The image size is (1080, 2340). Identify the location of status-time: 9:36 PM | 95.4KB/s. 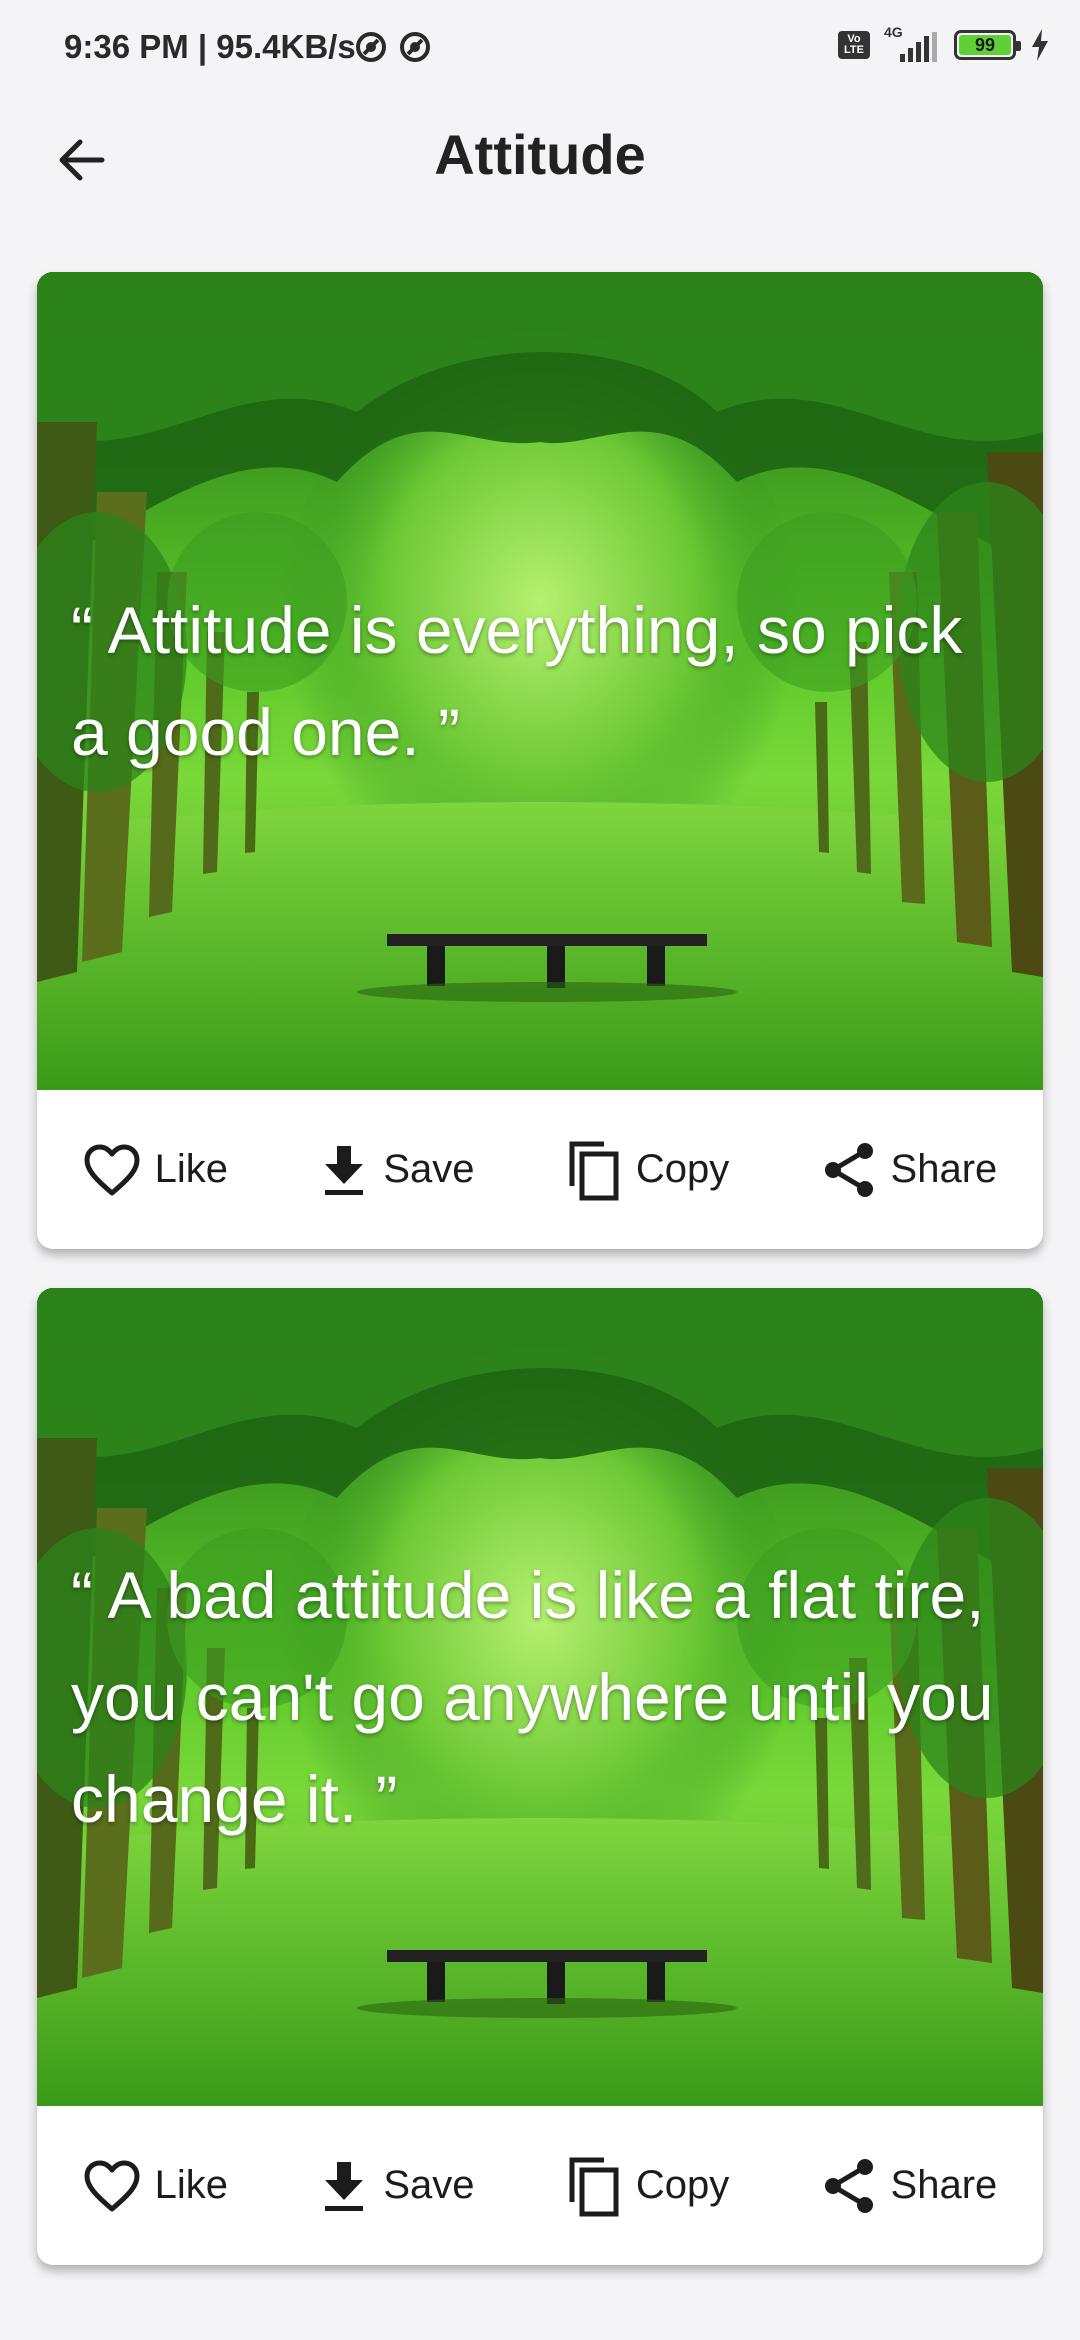
(210, 46).